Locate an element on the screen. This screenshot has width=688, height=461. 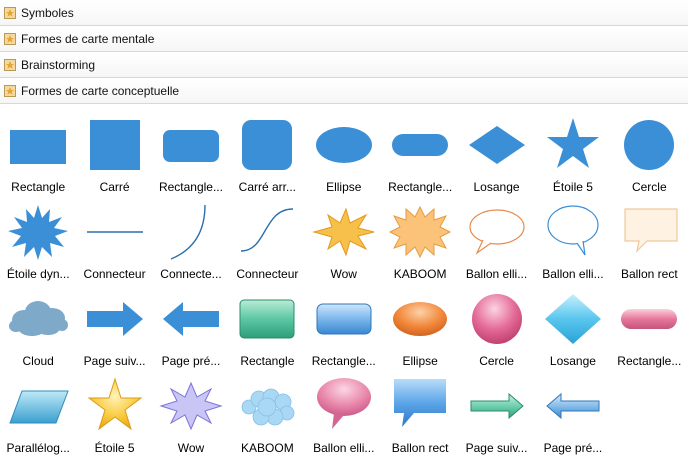
shape-item-losange: Losange is located at coordinates (496, 151).